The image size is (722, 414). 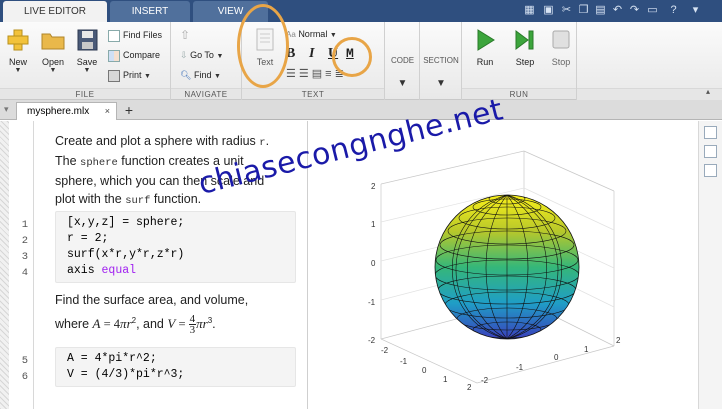 What do you see at coordinates (373, 186) in the screenshot?
I see `z-tick-label: 2` at bounding box center [373, 186].